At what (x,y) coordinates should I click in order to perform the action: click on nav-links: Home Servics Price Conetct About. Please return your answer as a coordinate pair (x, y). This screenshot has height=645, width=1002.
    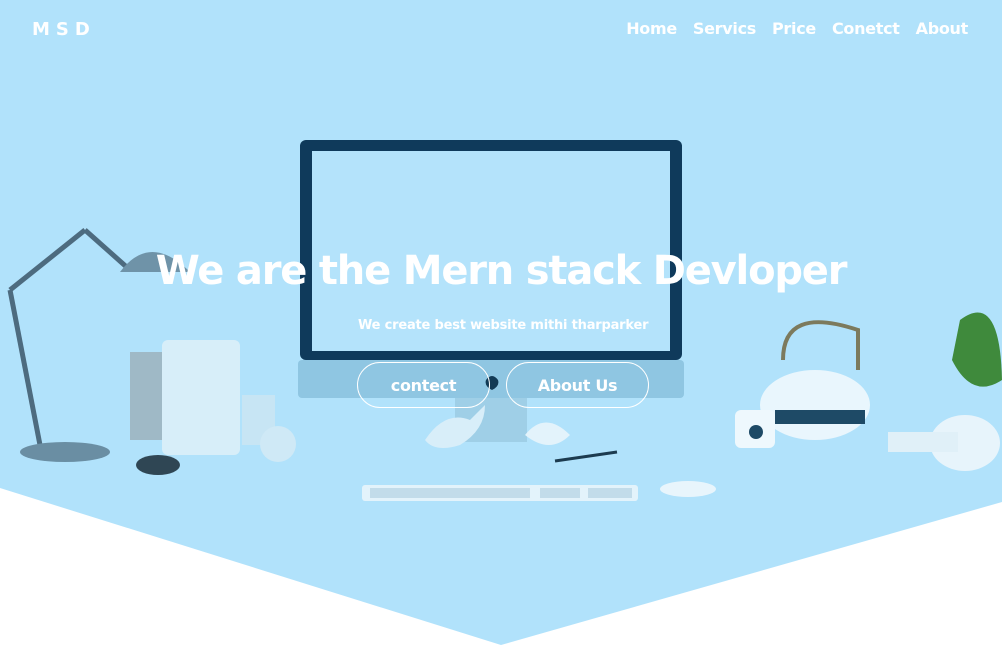
    Looking at the image, I should click on (797, 28).